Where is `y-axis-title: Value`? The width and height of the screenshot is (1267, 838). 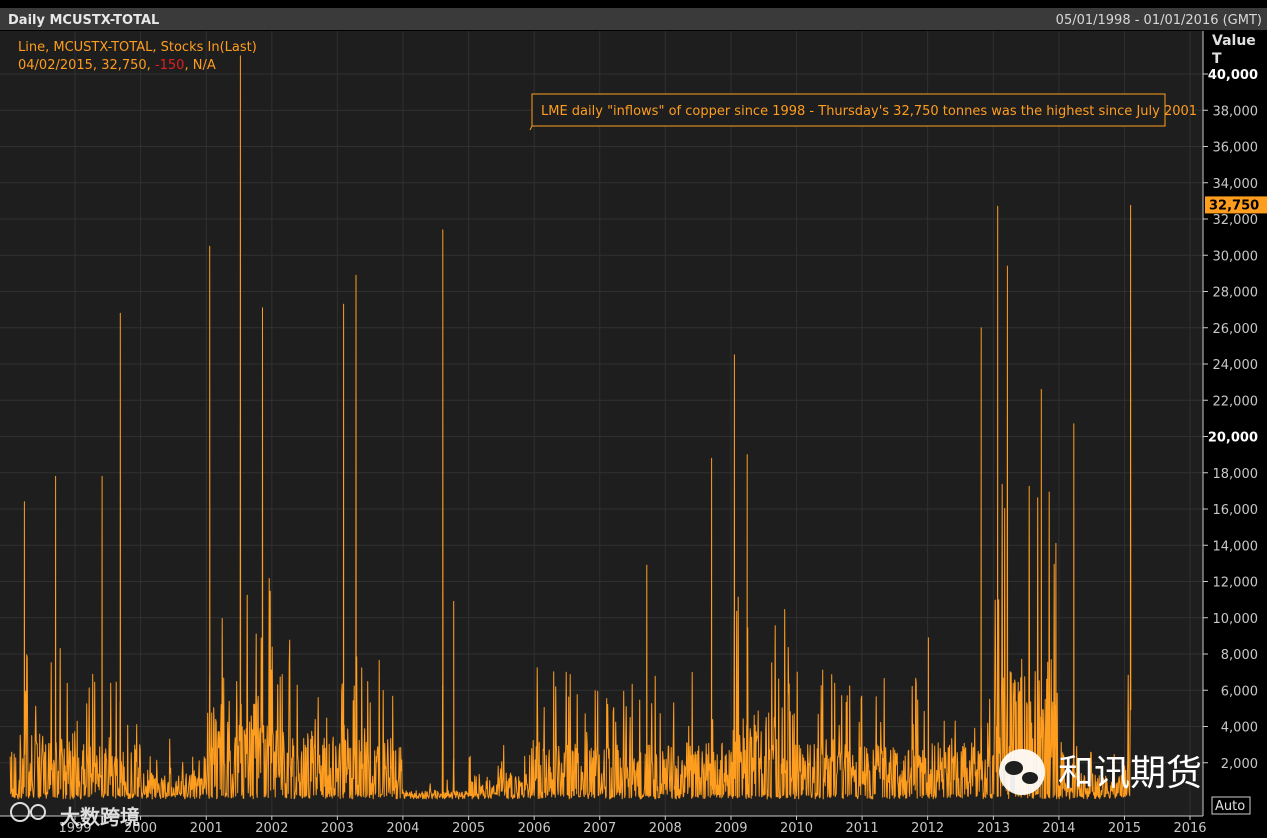 y-axis-title: Value is located at coordinates (1234, 41).